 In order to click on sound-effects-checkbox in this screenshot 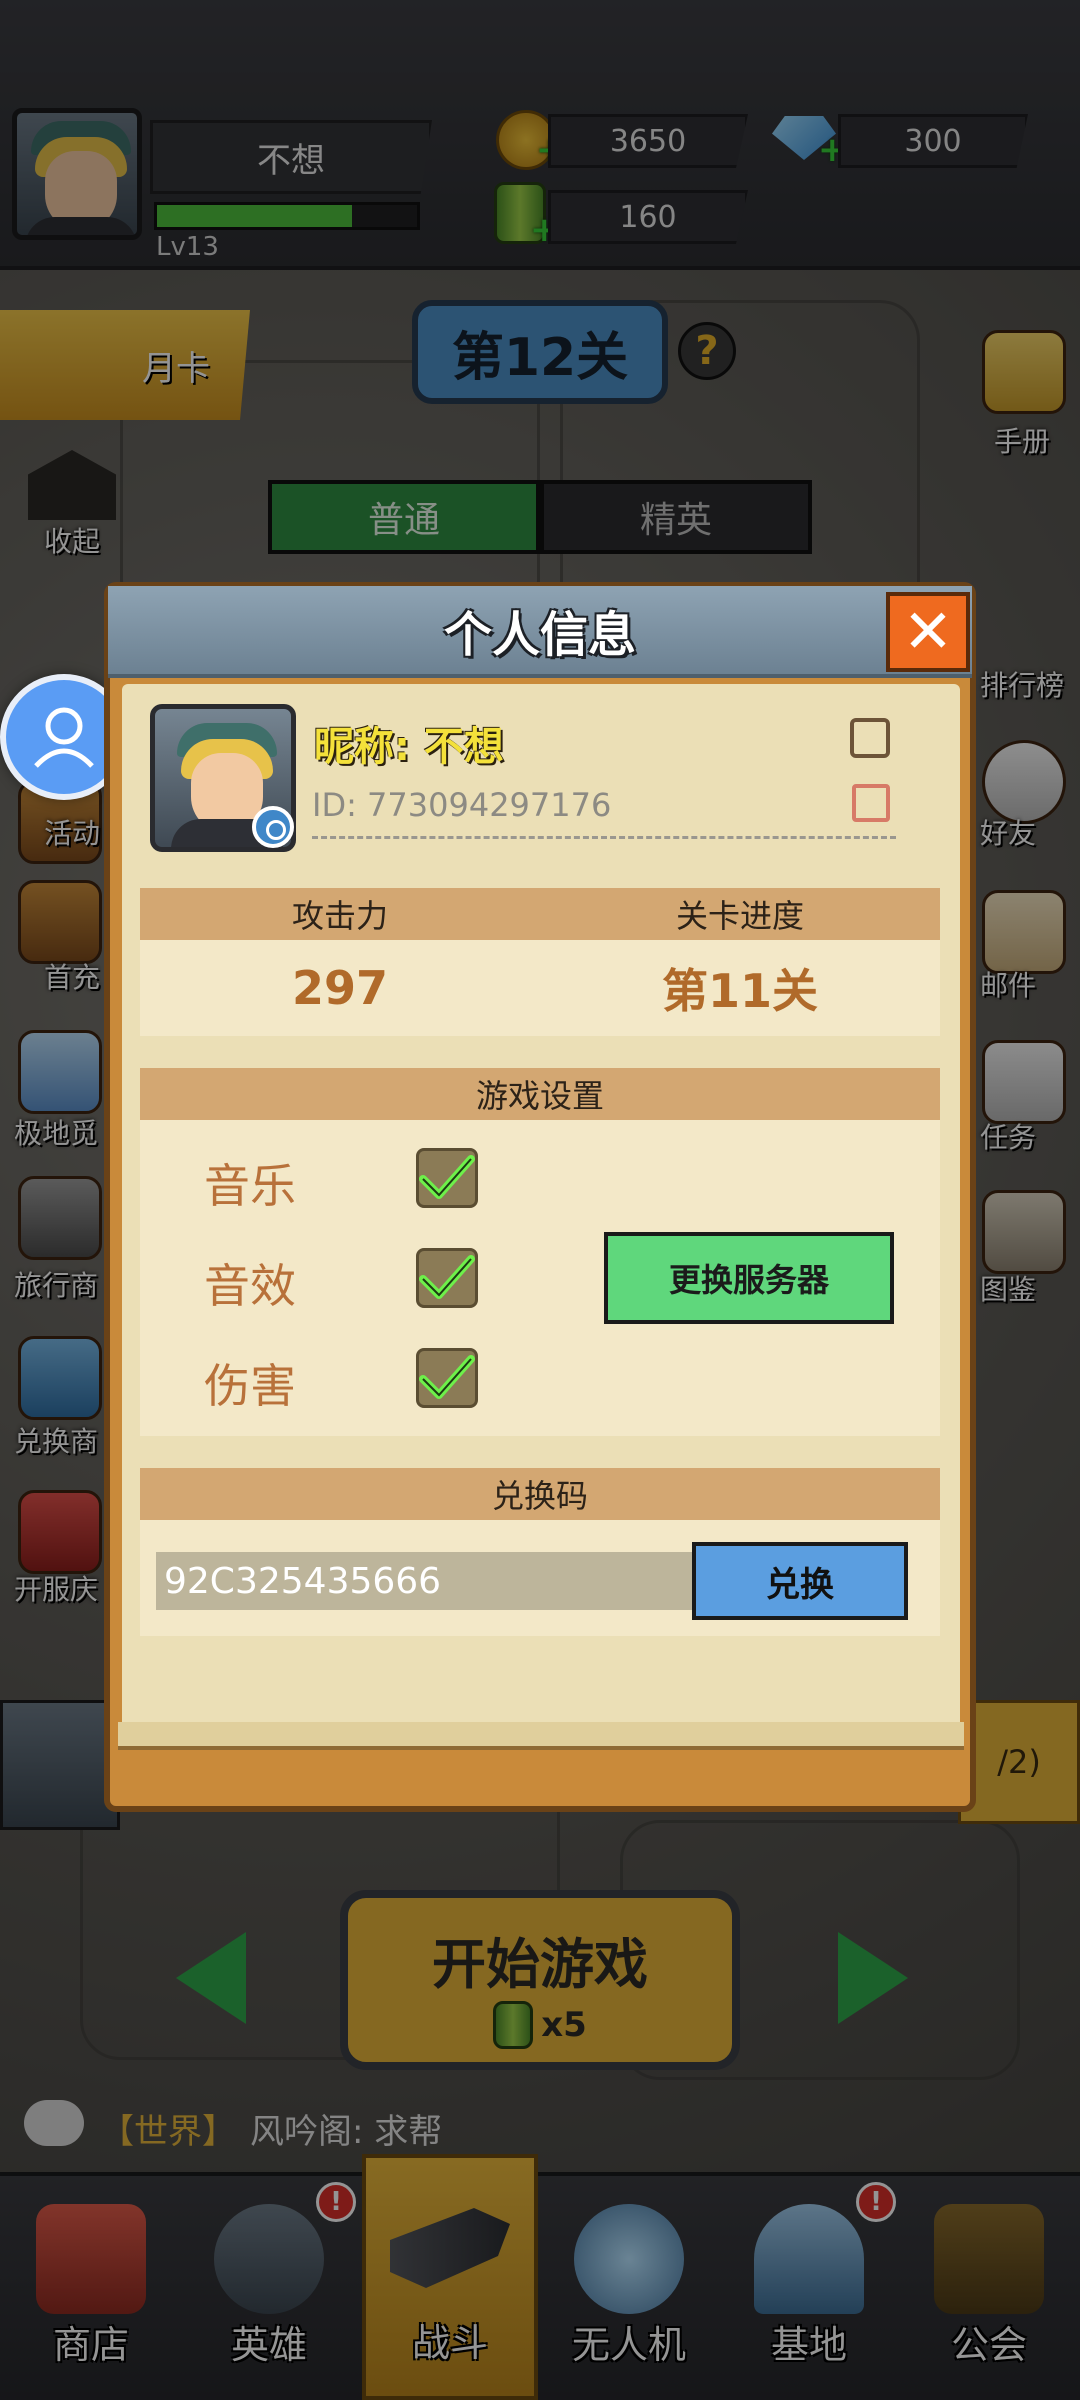, I will do `click(447, 1278)`.